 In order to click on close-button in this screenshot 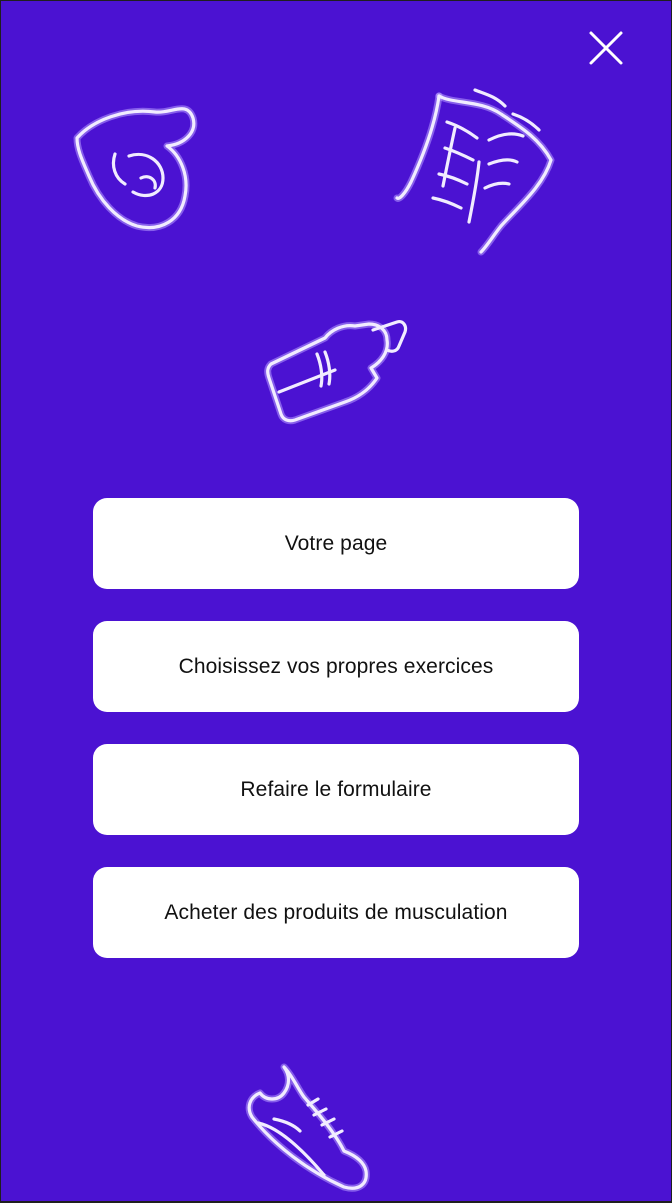, I will do `click(606, 48)`.